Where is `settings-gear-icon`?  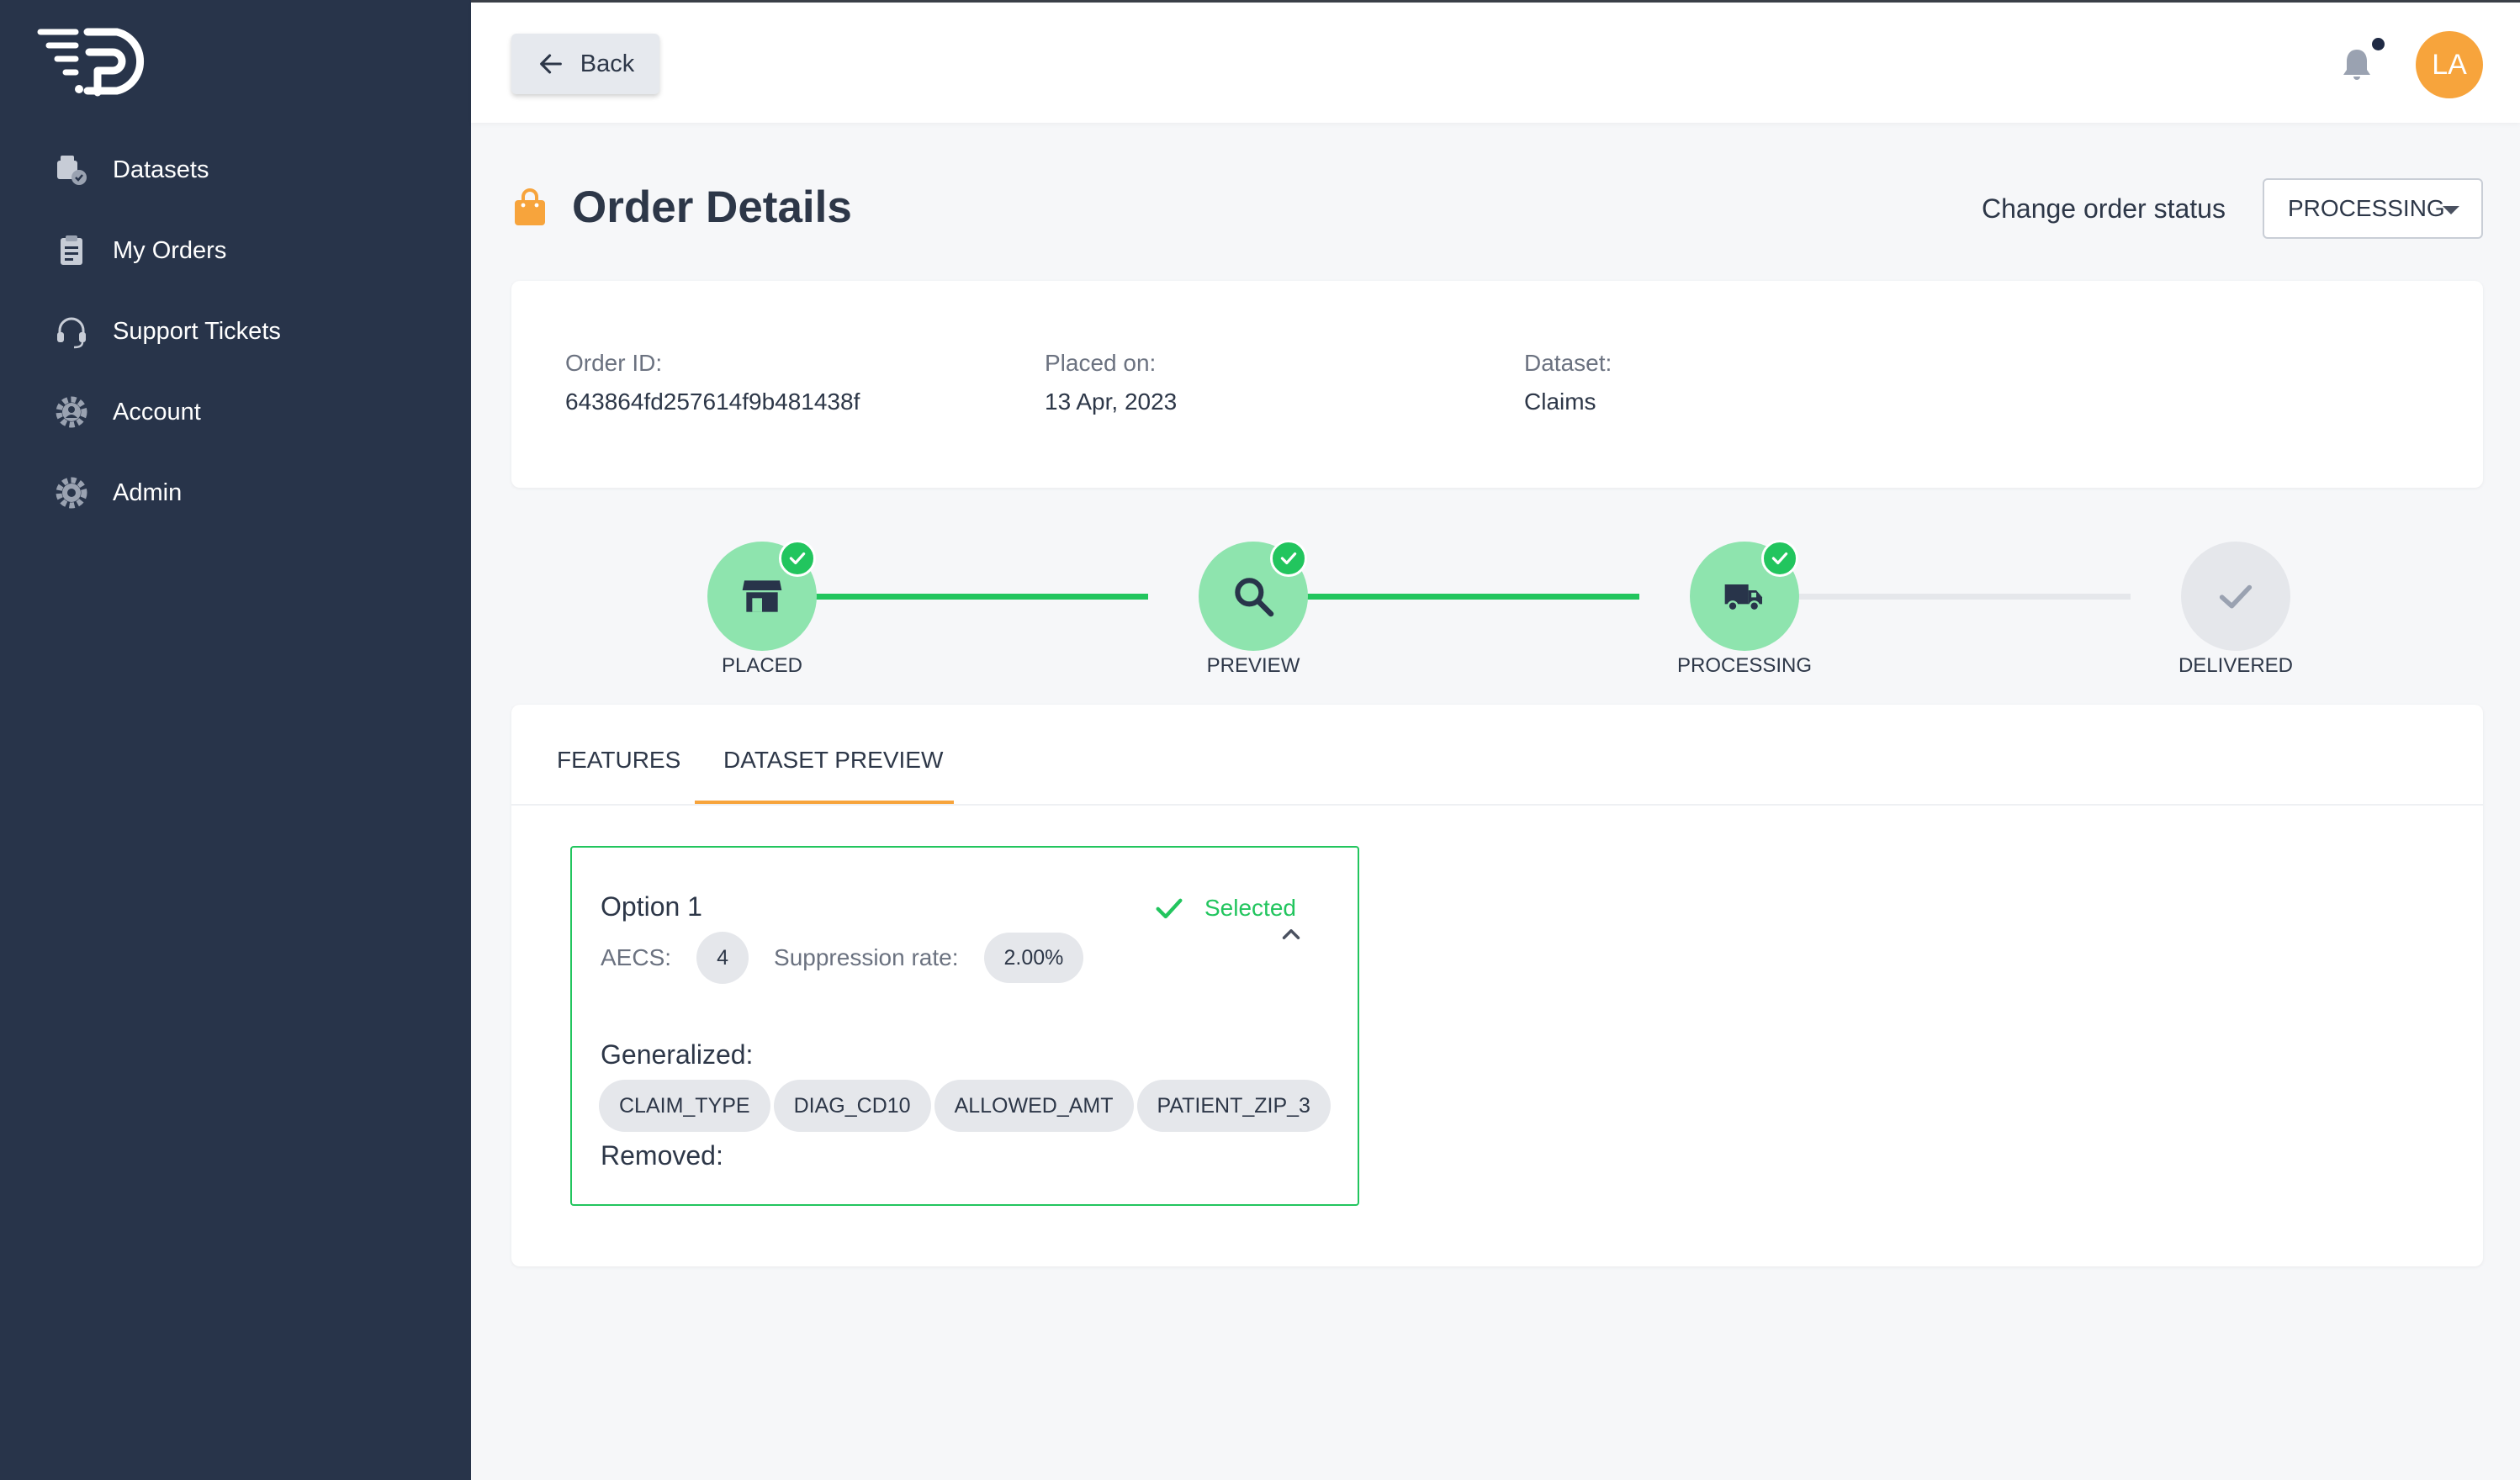 settings-gear-icon is located at coordinates (71, 493).